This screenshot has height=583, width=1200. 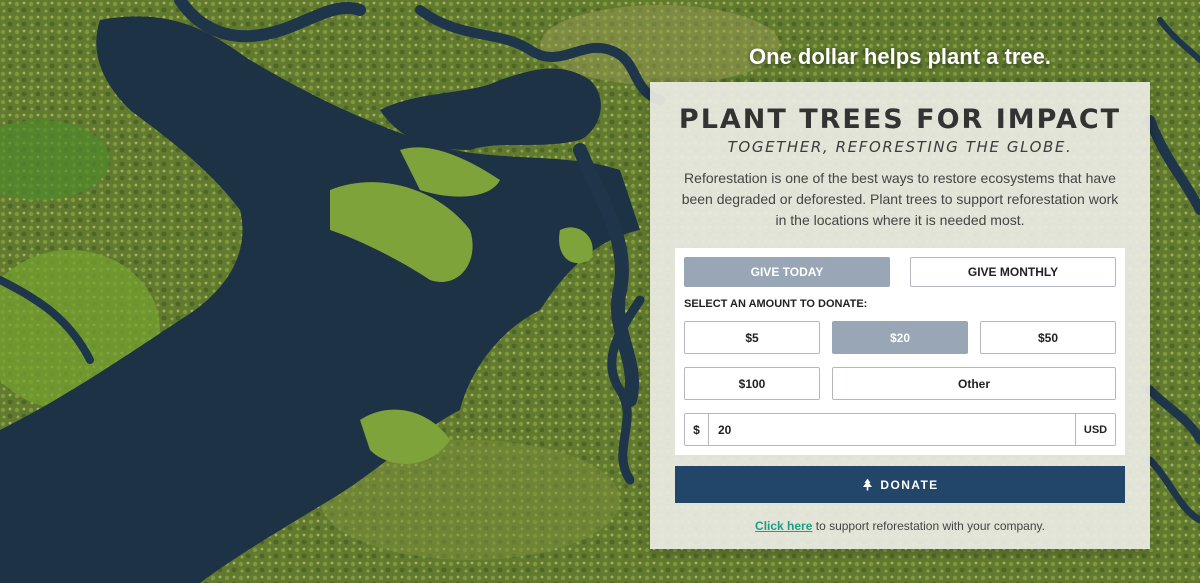 What do you see at coordinates (909, 484) in the screenshot?
I see `donate-label: DONATE` at bounding box center [909, 484].